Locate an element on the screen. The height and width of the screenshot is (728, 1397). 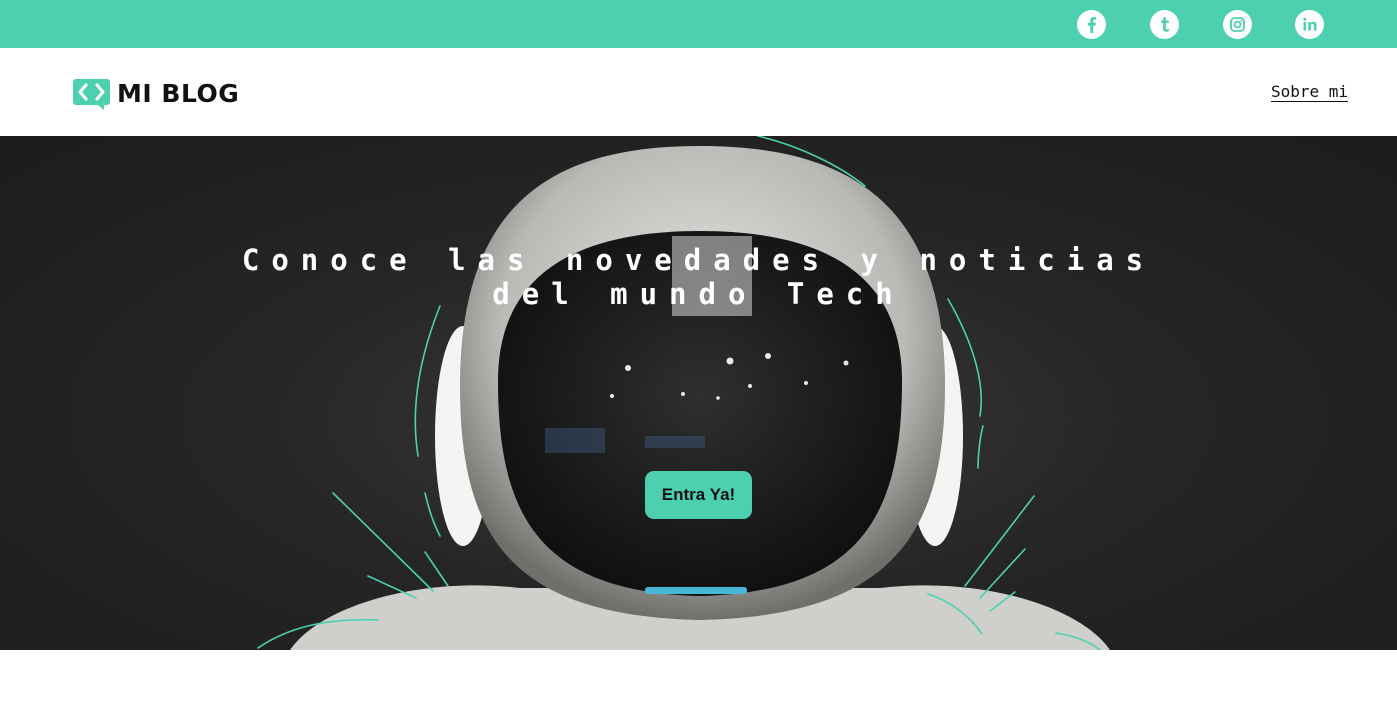
instagram-icon is located at coordinates (1237, 24).